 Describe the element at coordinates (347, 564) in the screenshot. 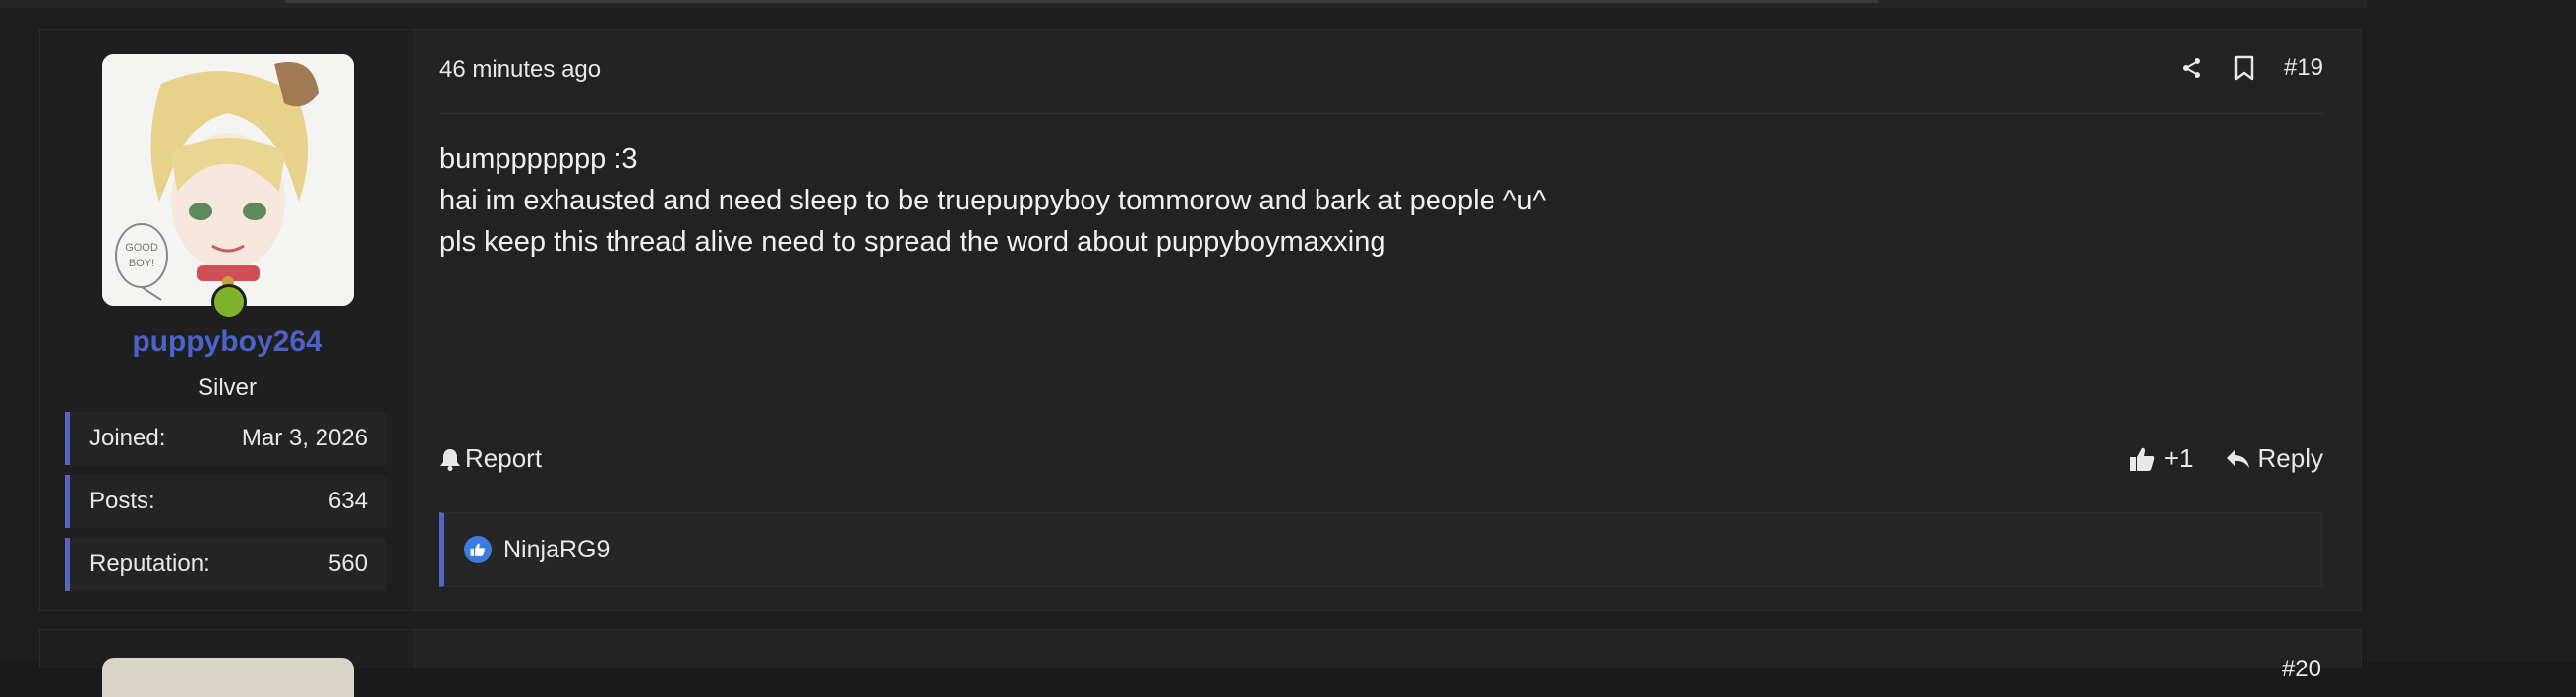

I see `stat-value: 560` at that location.